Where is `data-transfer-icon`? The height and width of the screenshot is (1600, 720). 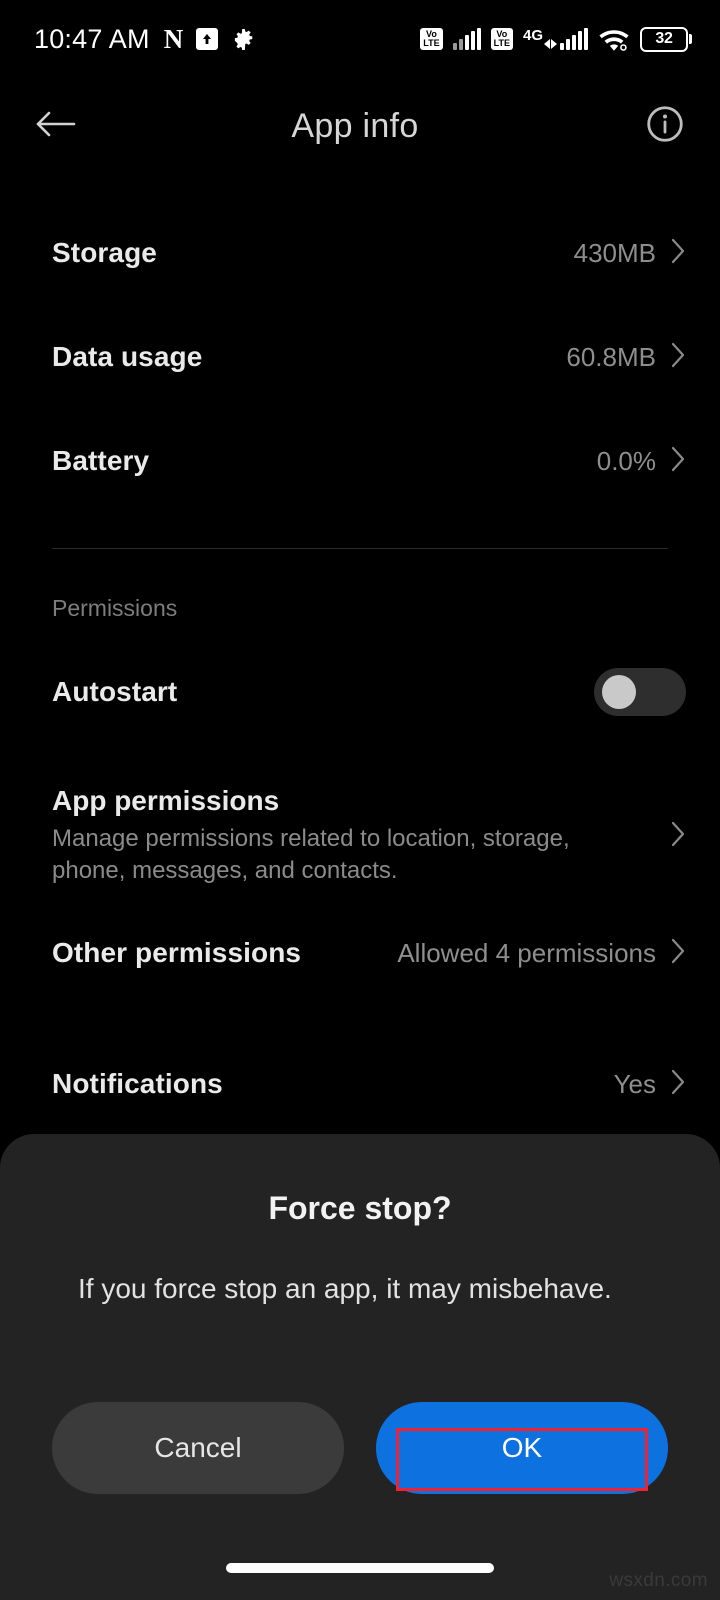
data-transfer-icon is located at coordinates (550, 44).